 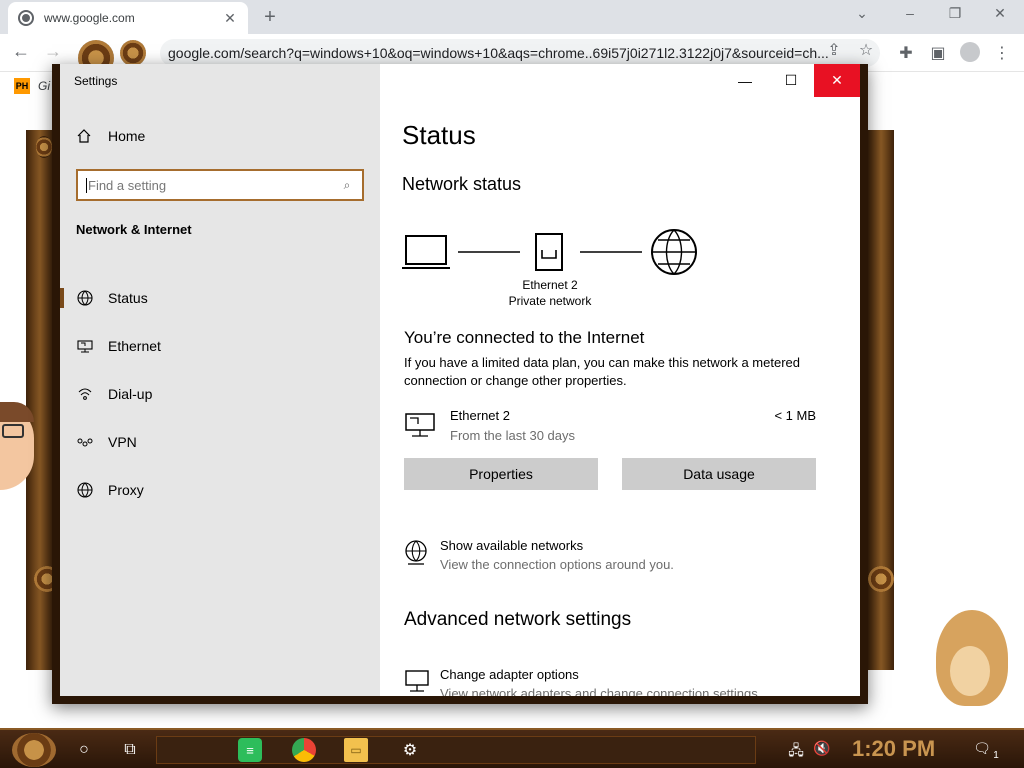 I want to click on show-networks-subtitle: View the connection options around you., so click(x=557, y=564).